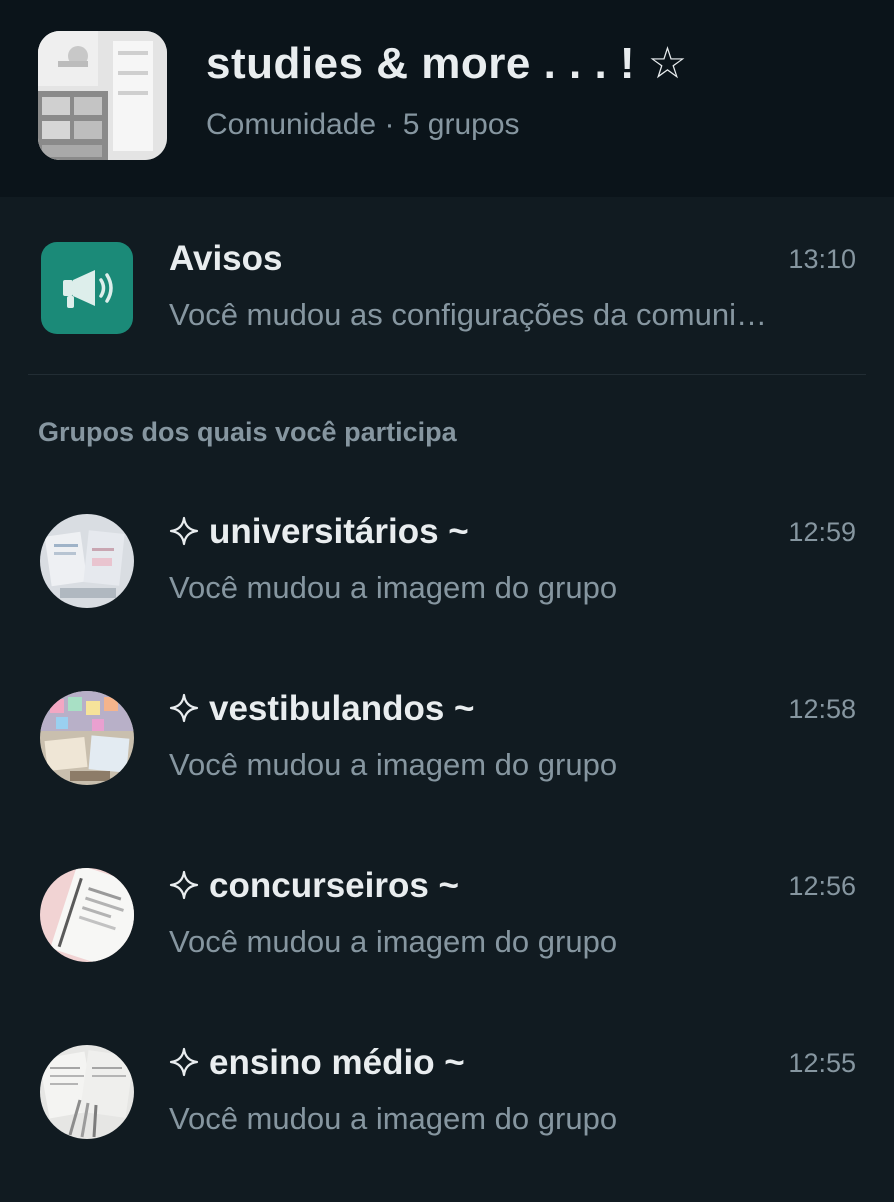 The width and height of the screenshot is (894, 1202). I want to click on group-name: concurseiros ~, so click(314, 886).